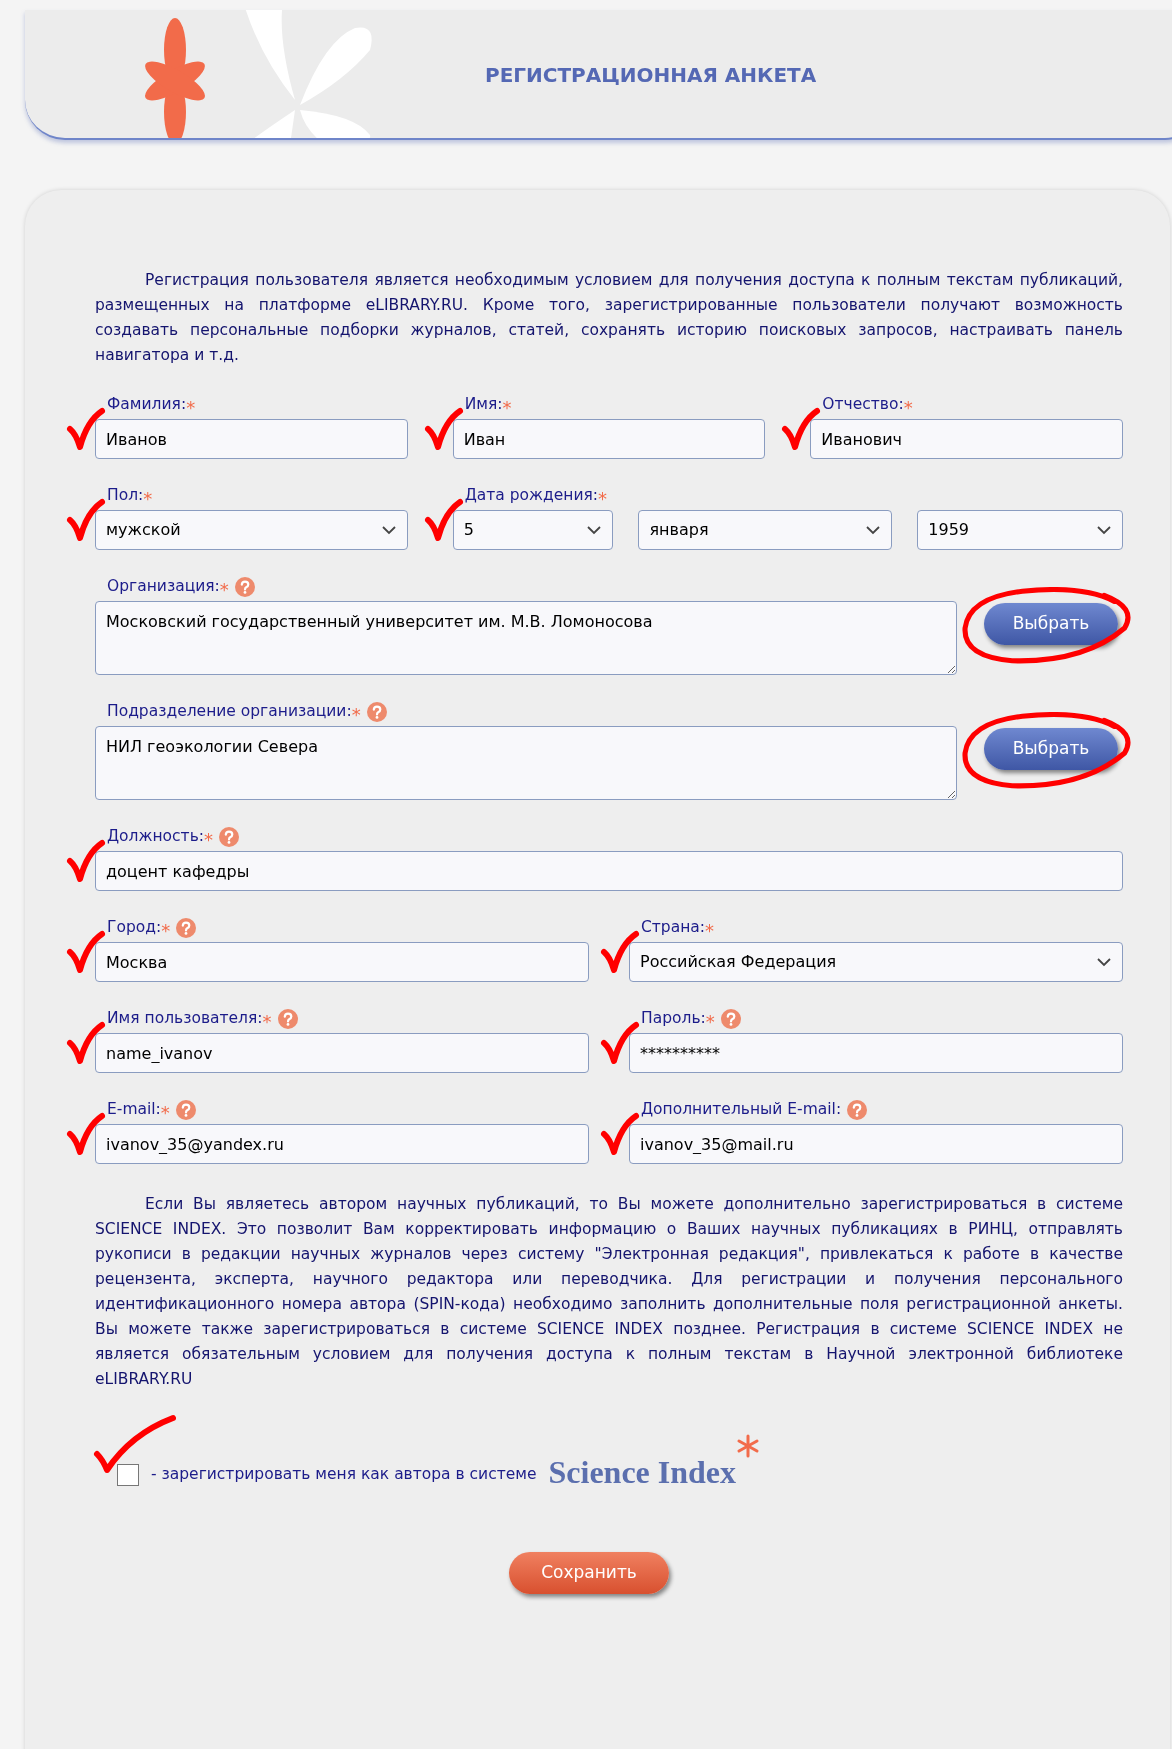 The height and width of the screenshot is (1749, 1172). What do you see at coordinates (876, 1144) in the screenshot?
I see `input-field: ivanov_35@mail.ru` at bounding box center [876, 1144].